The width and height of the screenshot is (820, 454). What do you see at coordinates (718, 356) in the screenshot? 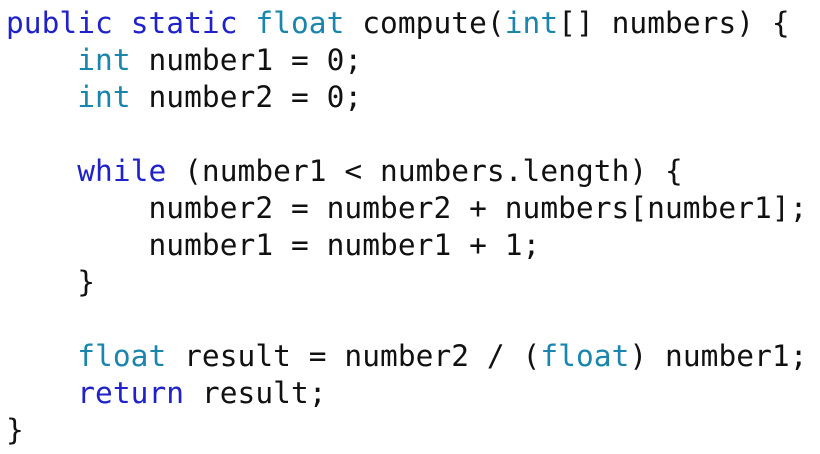
I see `code-text: ) number1;` at bounding box center [718, 356].